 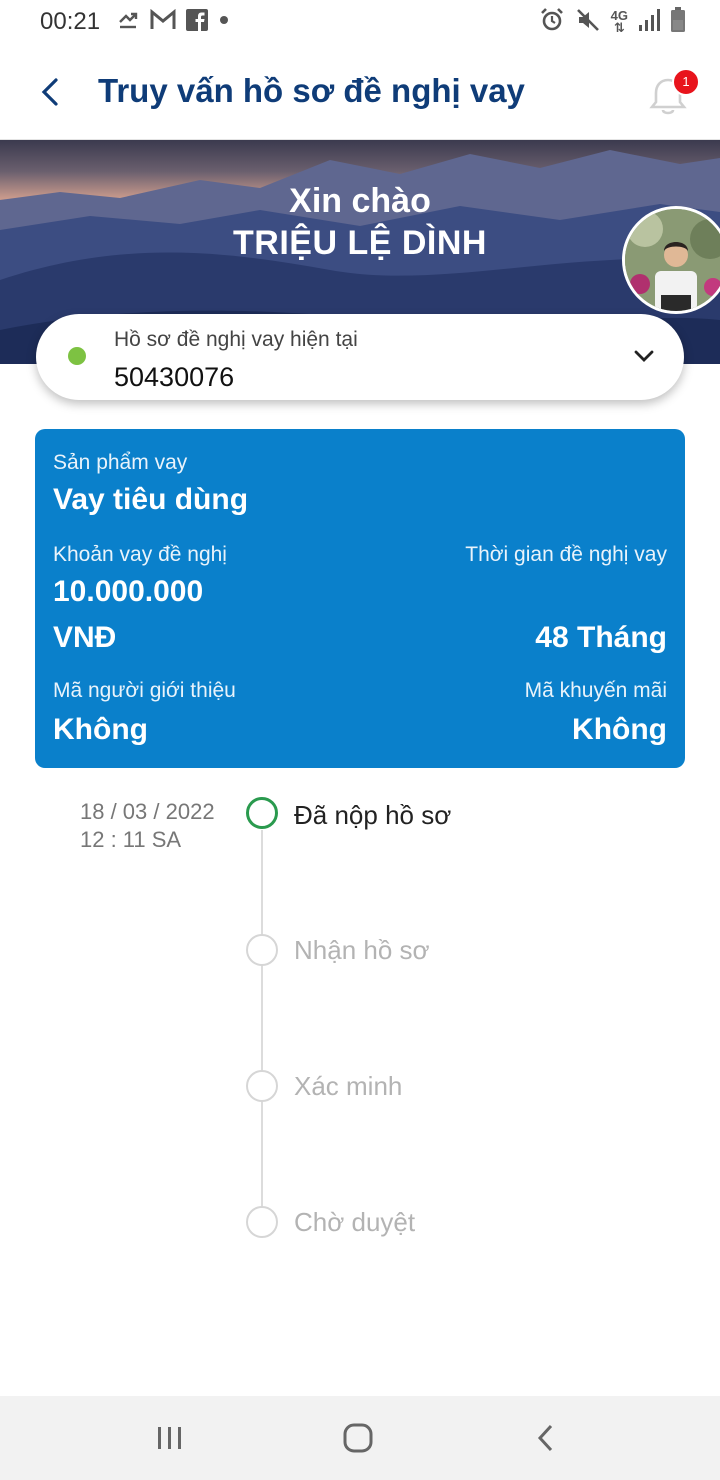 What do you see at coordinates (595, 690) in the screenshot?
I see `promo-label: Mã khuyến mãi` at bounding box center [595, 690].